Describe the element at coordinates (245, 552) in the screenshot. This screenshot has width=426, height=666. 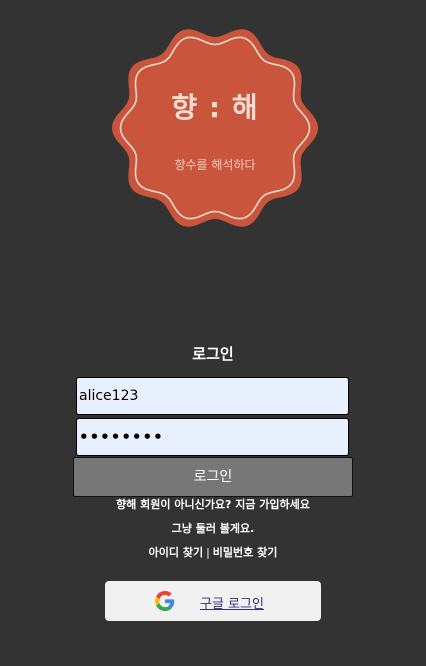
I see `find-password-link: 비밀번호 찾기` at that location.